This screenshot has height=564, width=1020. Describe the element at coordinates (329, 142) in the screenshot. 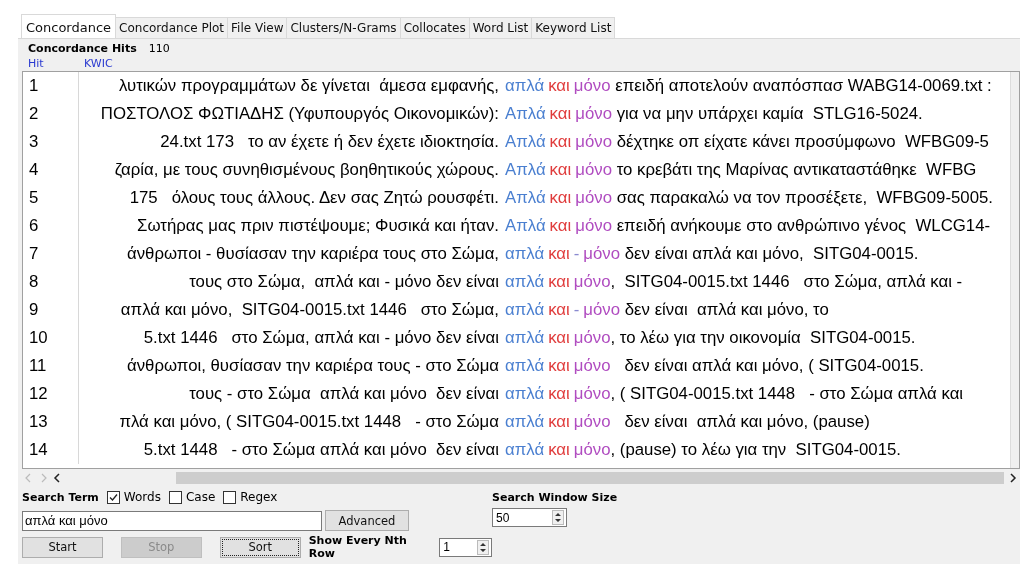

I see `left-context: 24.txt 173 το αν έχετε ή δεν έχετε ιδιοκτησία.` at that location.